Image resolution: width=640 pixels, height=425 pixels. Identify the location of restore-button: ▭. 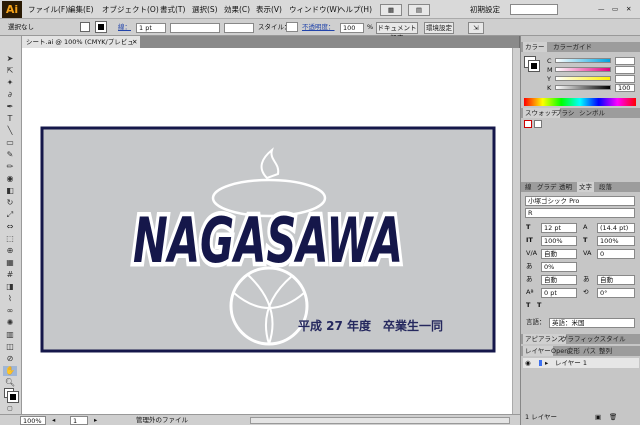
(615, 9).